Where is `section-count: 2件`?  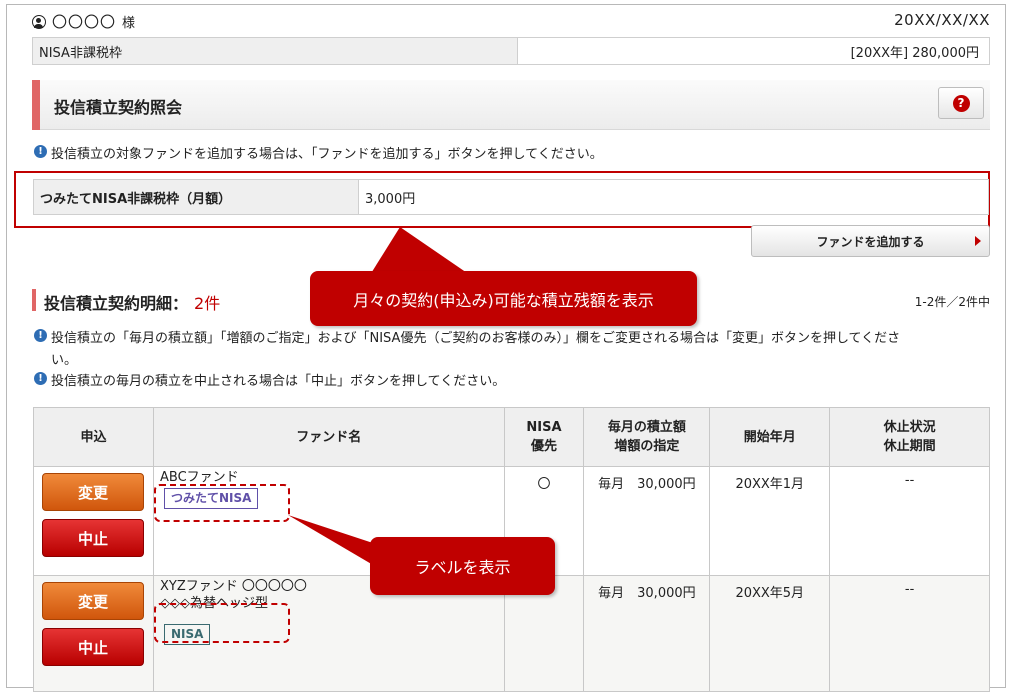 section-count: 2件 is located at coordinates (207, 303).